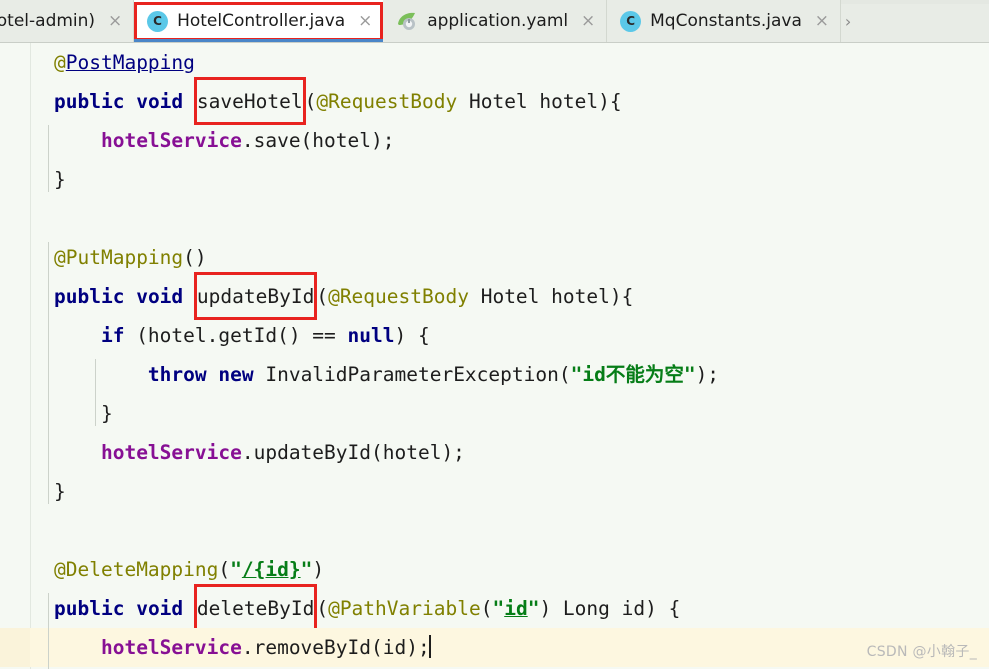  What do you see at coordinates (610, 608) in the screenshot?
I see `code-token: ) Long id) {` at bounding box center [610, 608].